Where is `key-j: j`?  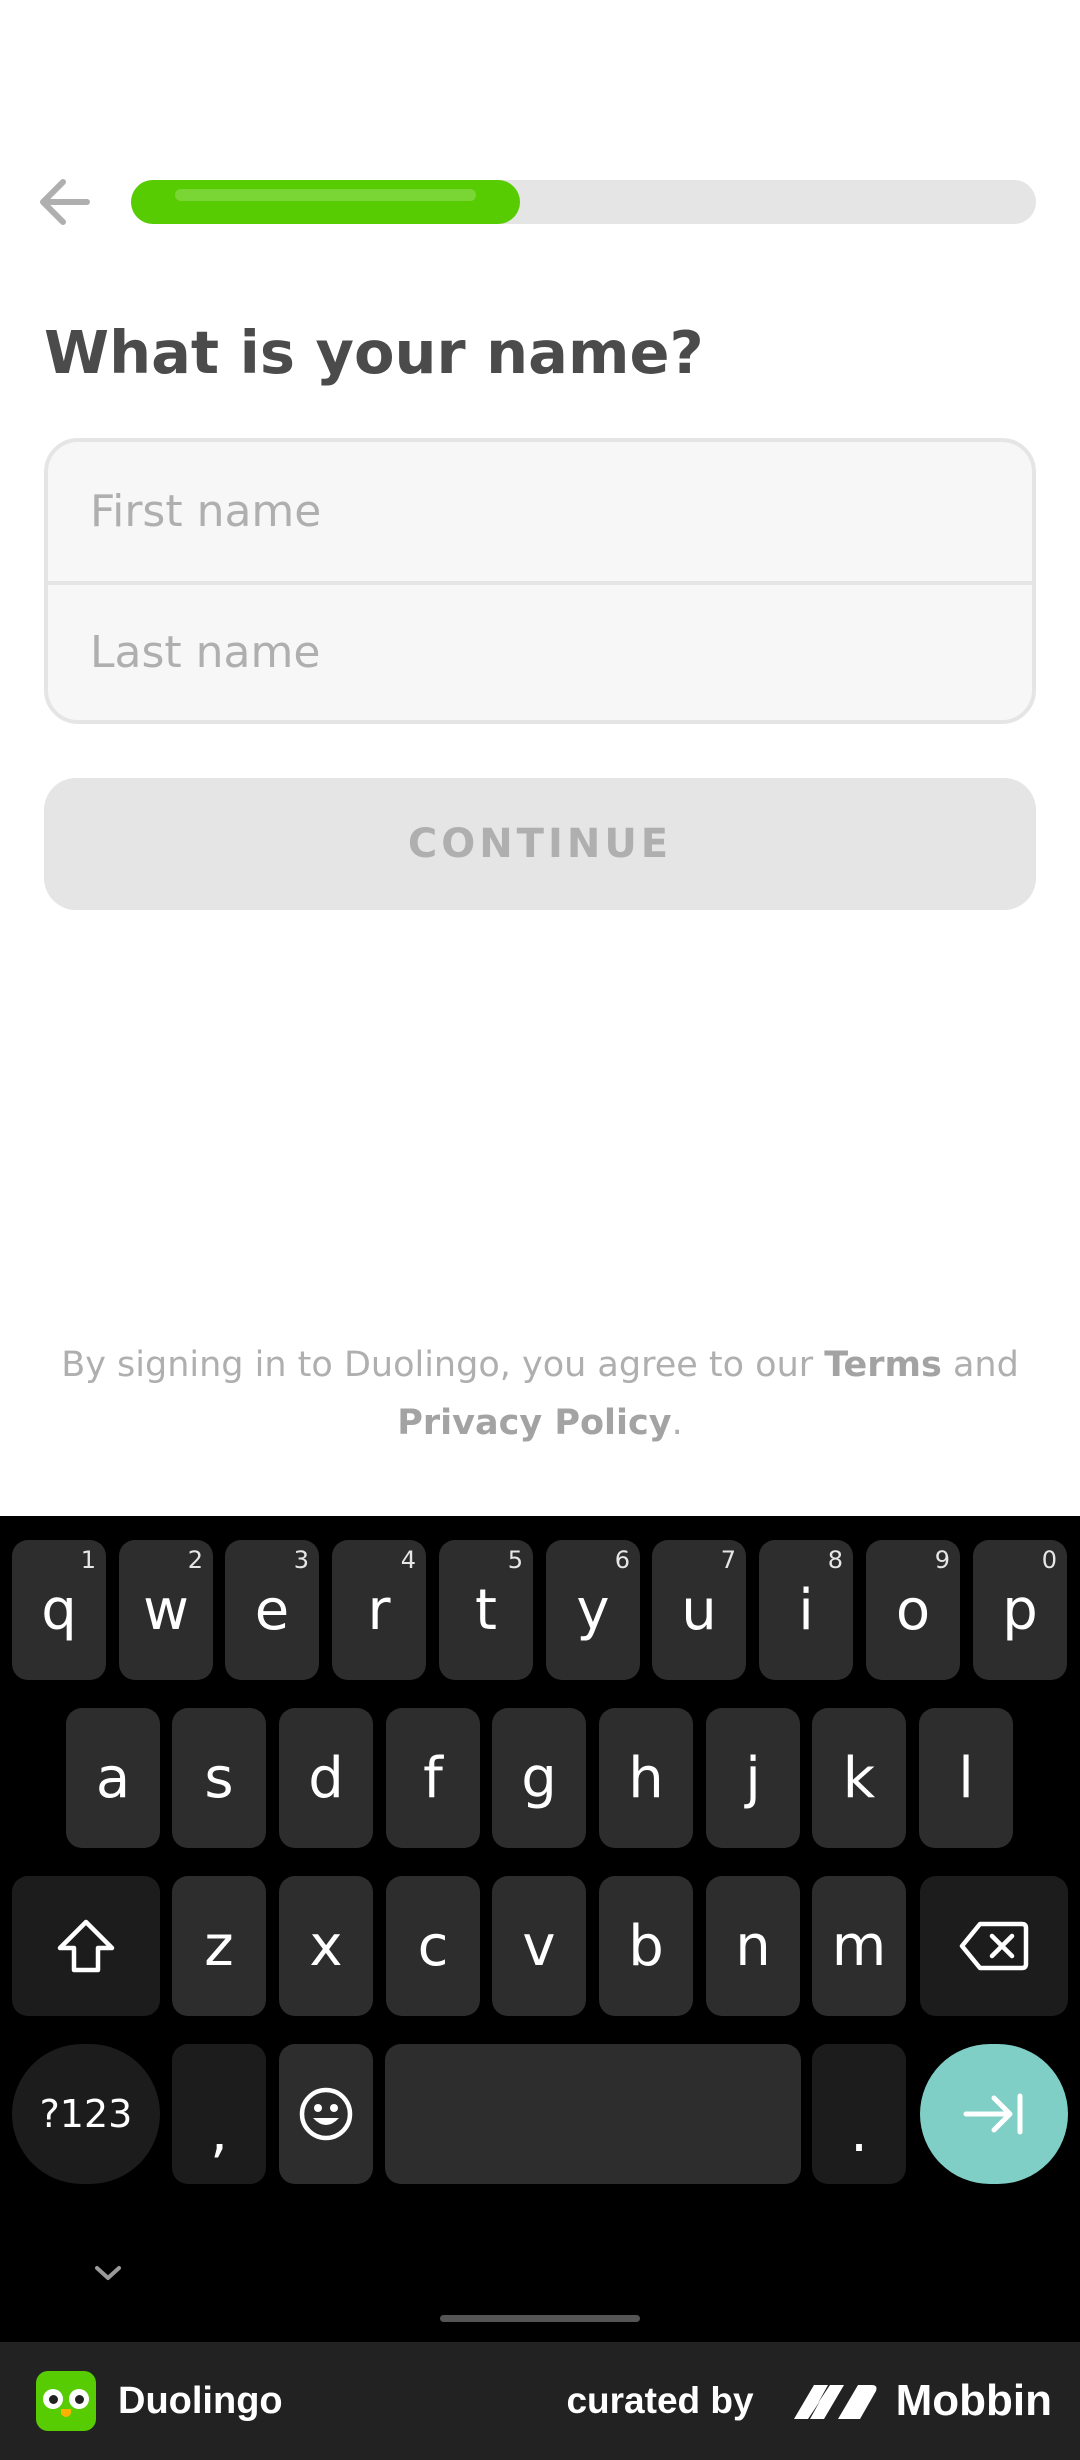 key-j: j is located at coordinates (753, 1778).